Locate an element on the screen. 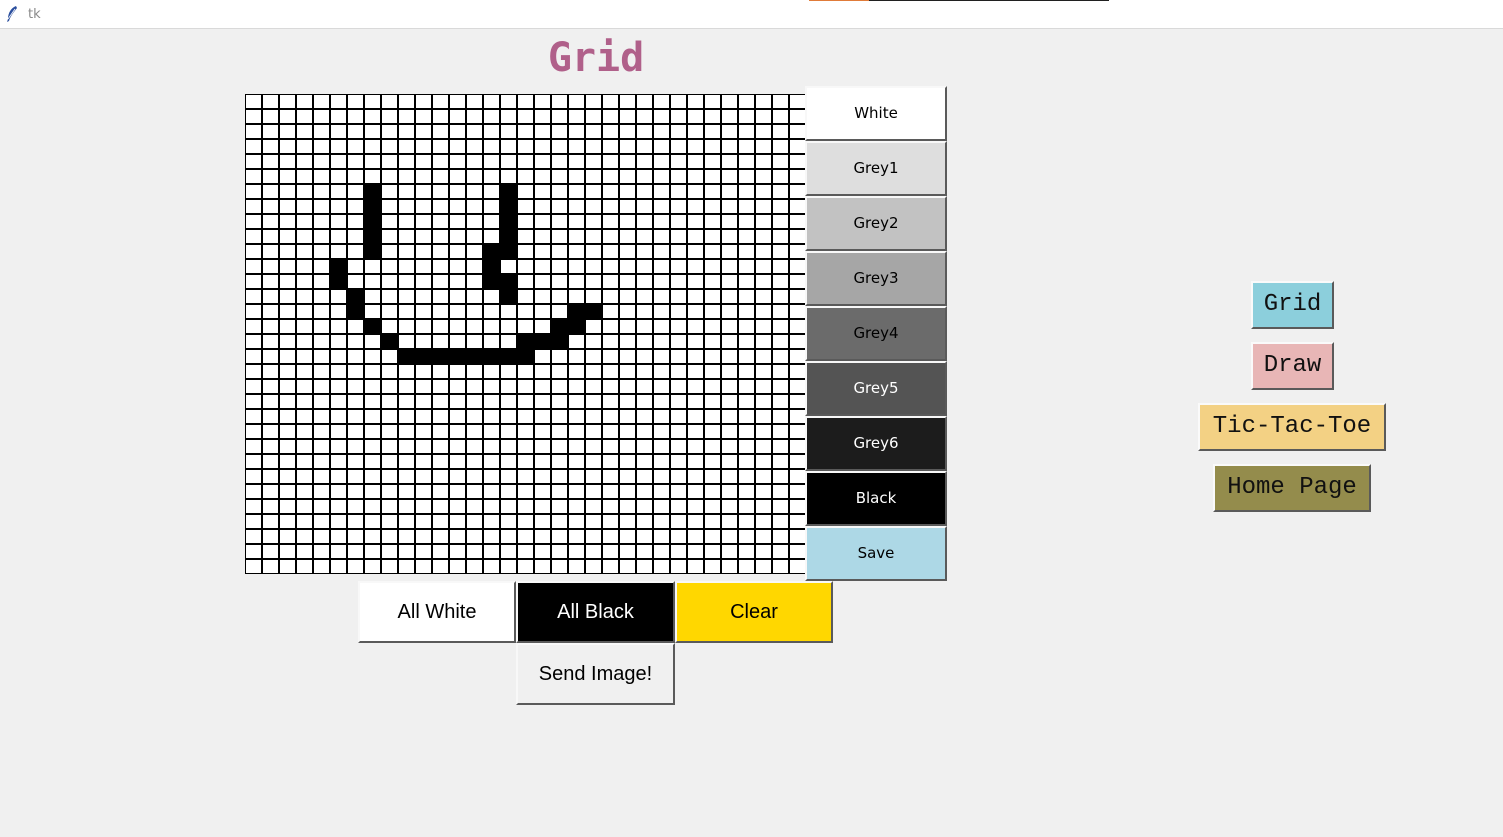 This screenshot has height=837, width=1503. color-button-grey2: Grey2 is located at coordinates (876, 223).